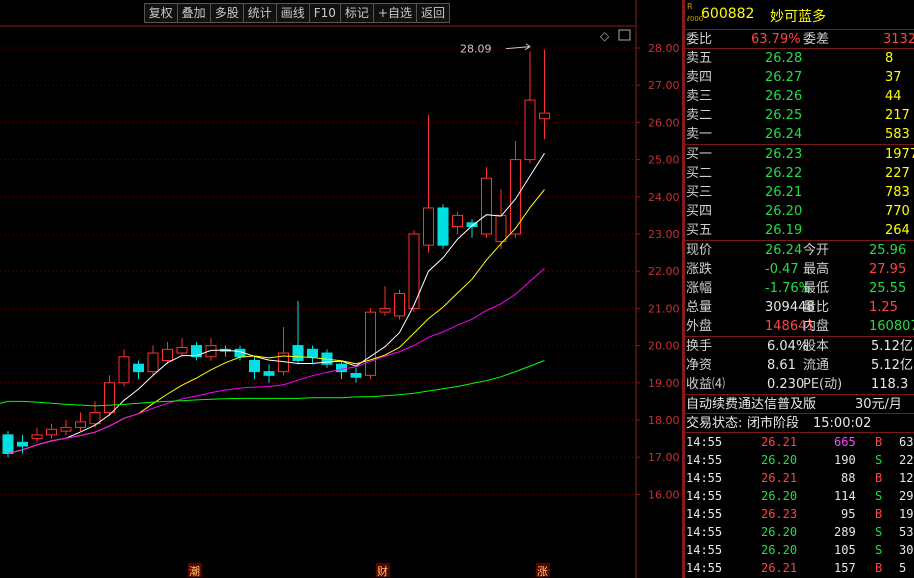  What do you see at coordinates (799, 115) in the screenshot?
I see `ask-row: 卖二 26.25 217` at bounding box center [799, 115].